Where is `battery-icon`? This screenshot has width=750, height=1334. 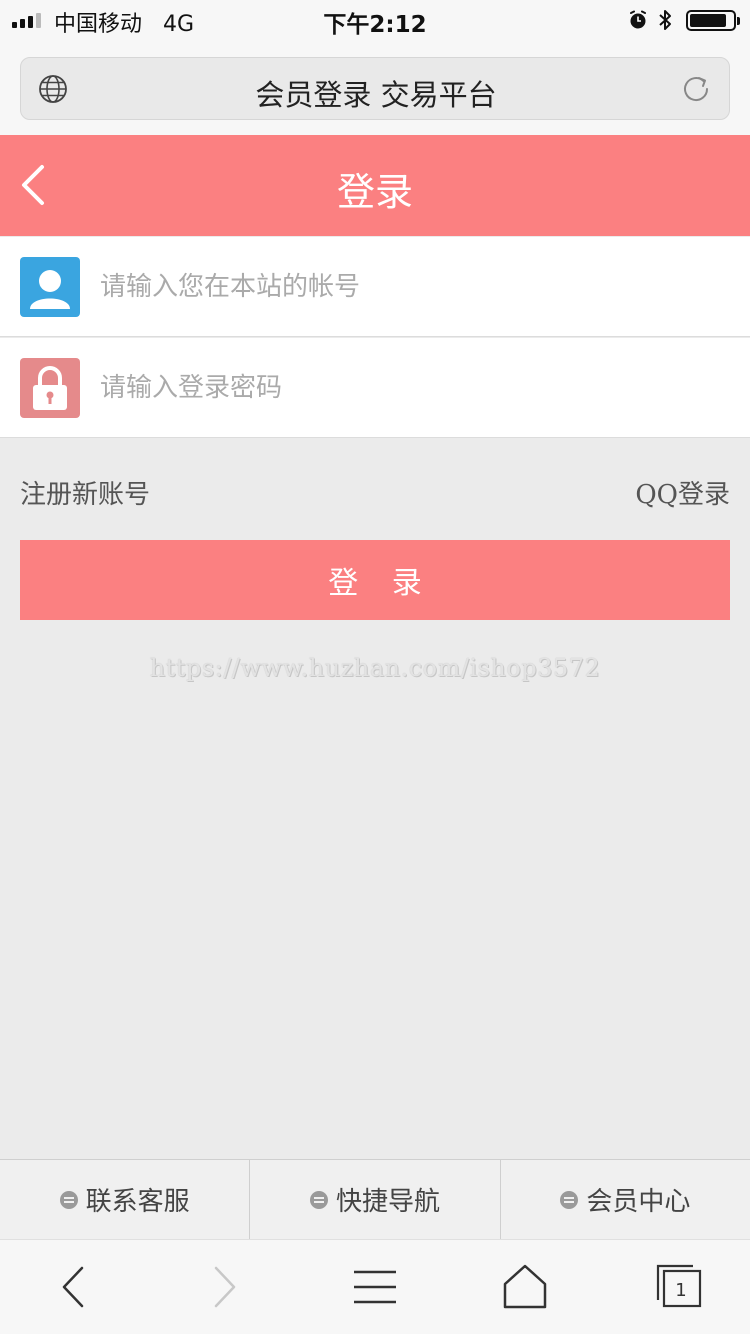 battery-icon is located at coordinates (713, 20).